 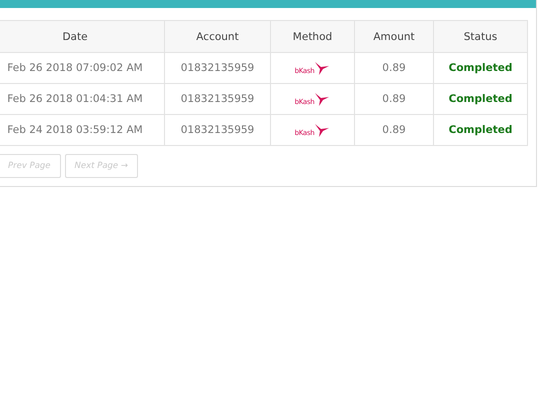 I want to click on column-header: Amount, so click(x=394, y=36).